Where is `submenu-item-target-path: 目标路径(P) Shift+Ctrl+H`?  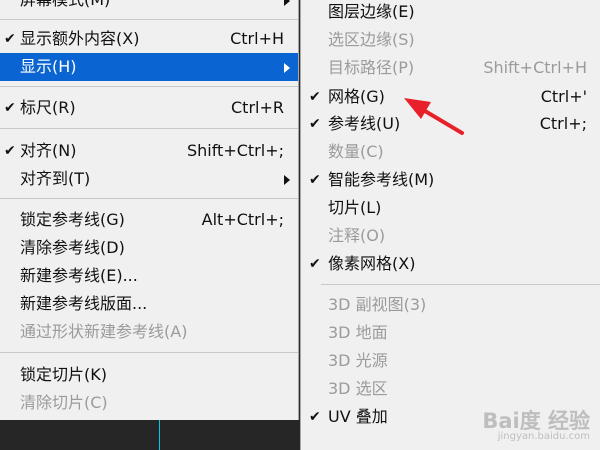 submenu-item-target-path: 目标路径(P) Shift+Ctrl+H is located at coordinates (450, 68).